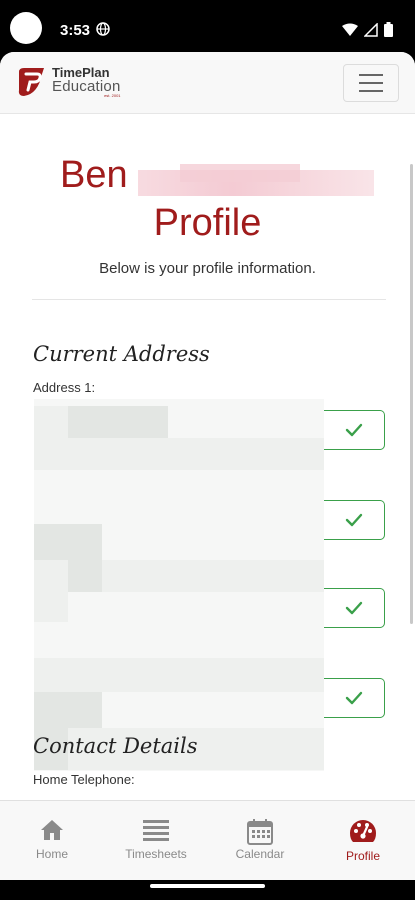 This screenshot has height=900, width=415. I want to click on contact-details-heading: Contact Details, so click(115, 746).